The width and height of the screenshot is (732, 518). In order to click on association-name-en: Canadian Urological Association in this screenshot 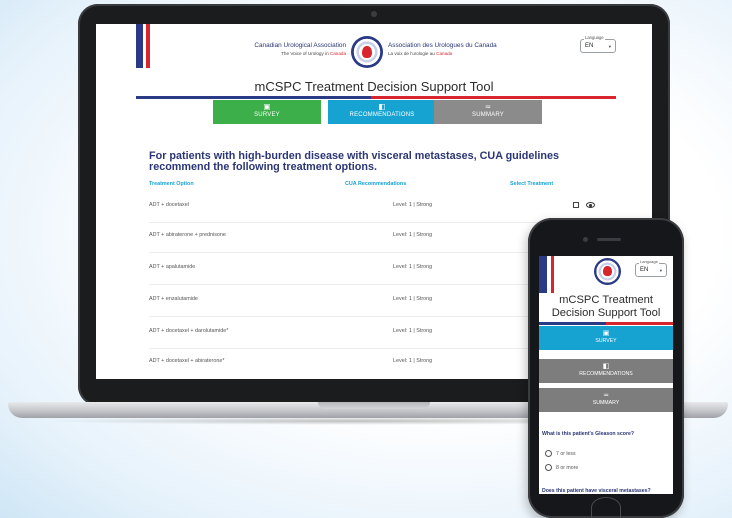, I will do `click(300, 45)`.